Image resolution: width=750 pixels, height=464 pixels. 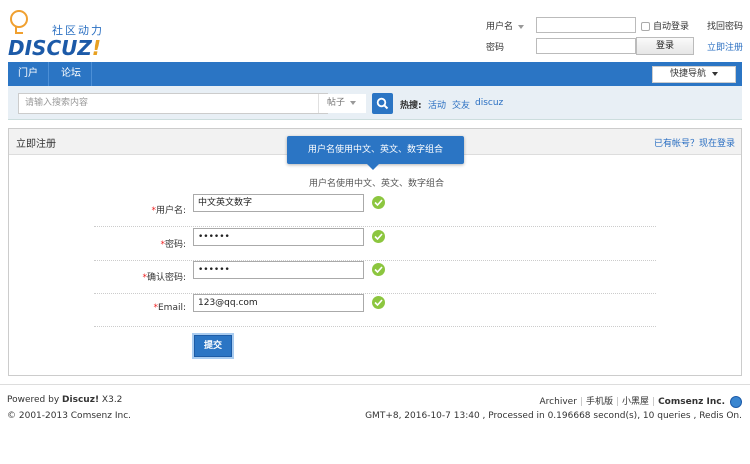 I want to click on copyright: © 2001-2013 Comsenz Inc., so click(x=69, y=416).